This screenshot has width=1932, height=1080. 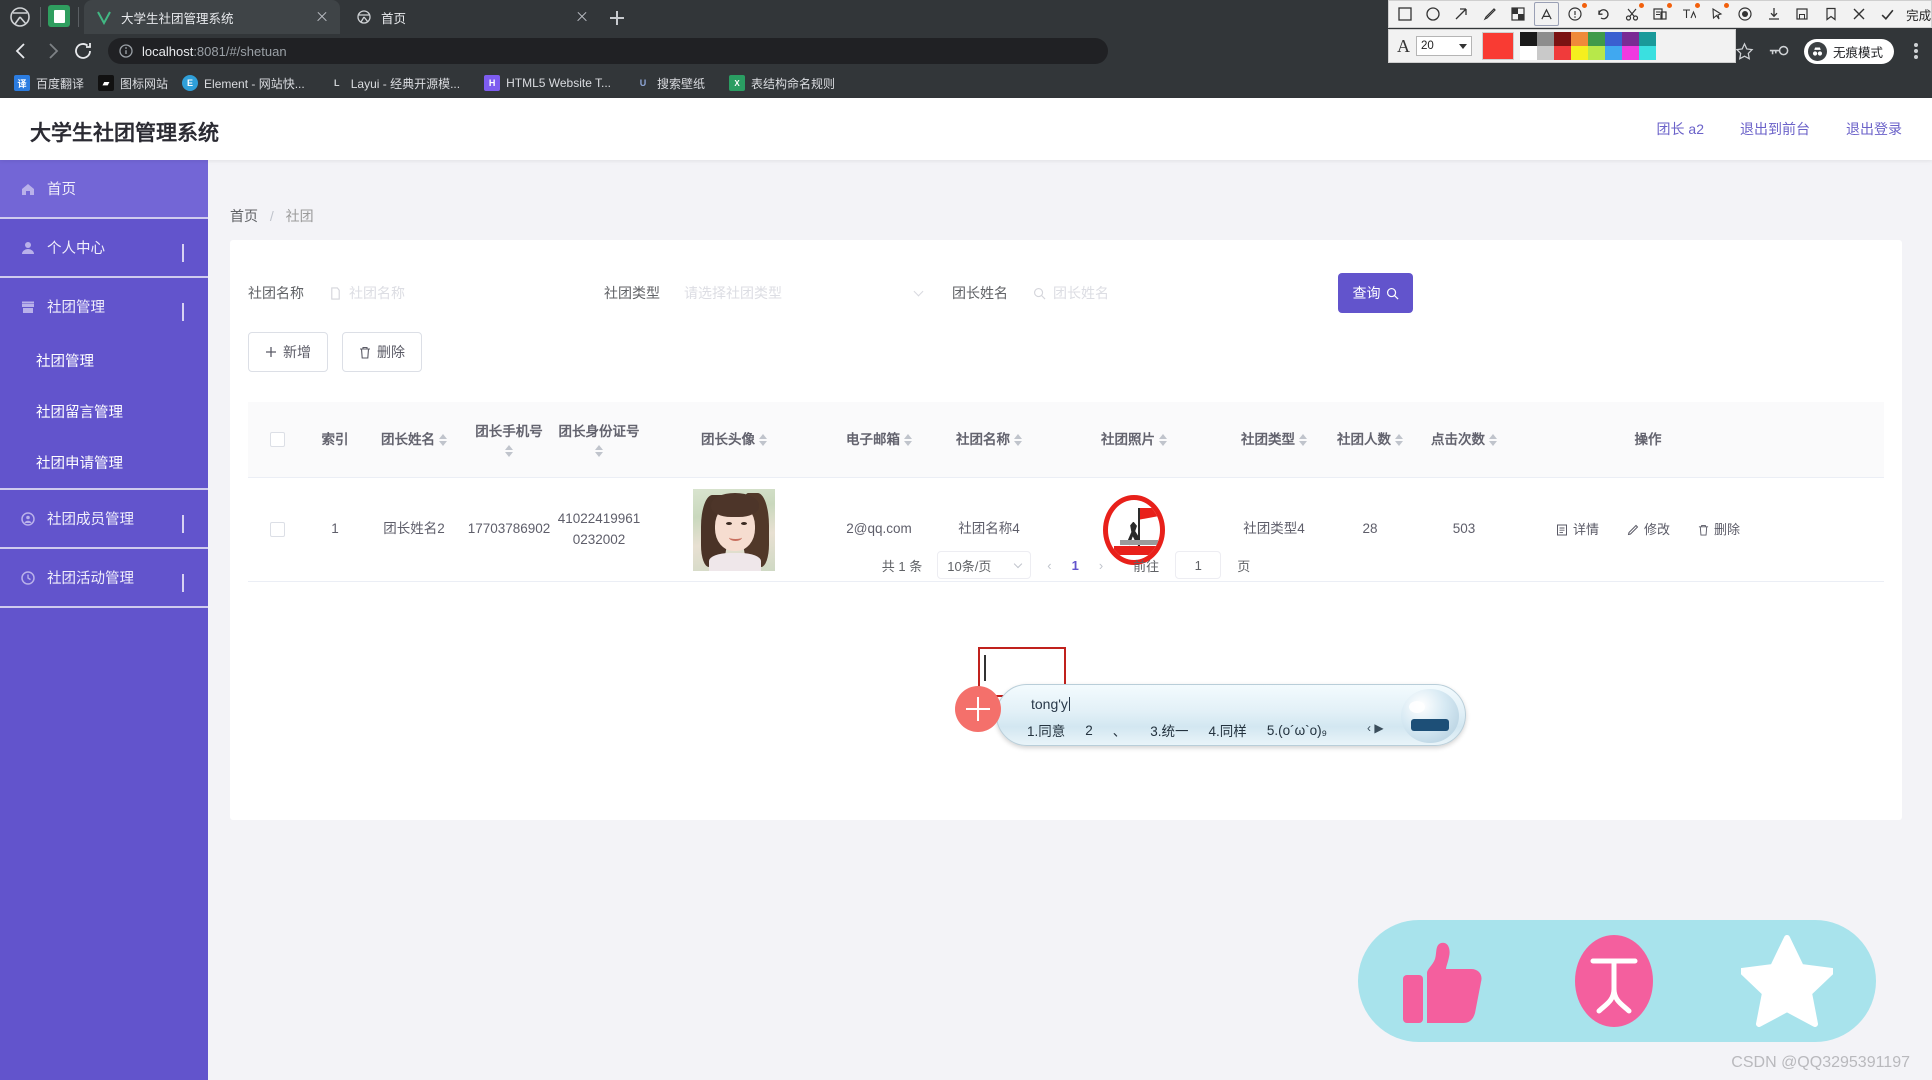 What do you see at coordinates (803, 293) in the screenshot?
I see `club-type-select: 请选择社团类型` at bounding box center [803, 293].